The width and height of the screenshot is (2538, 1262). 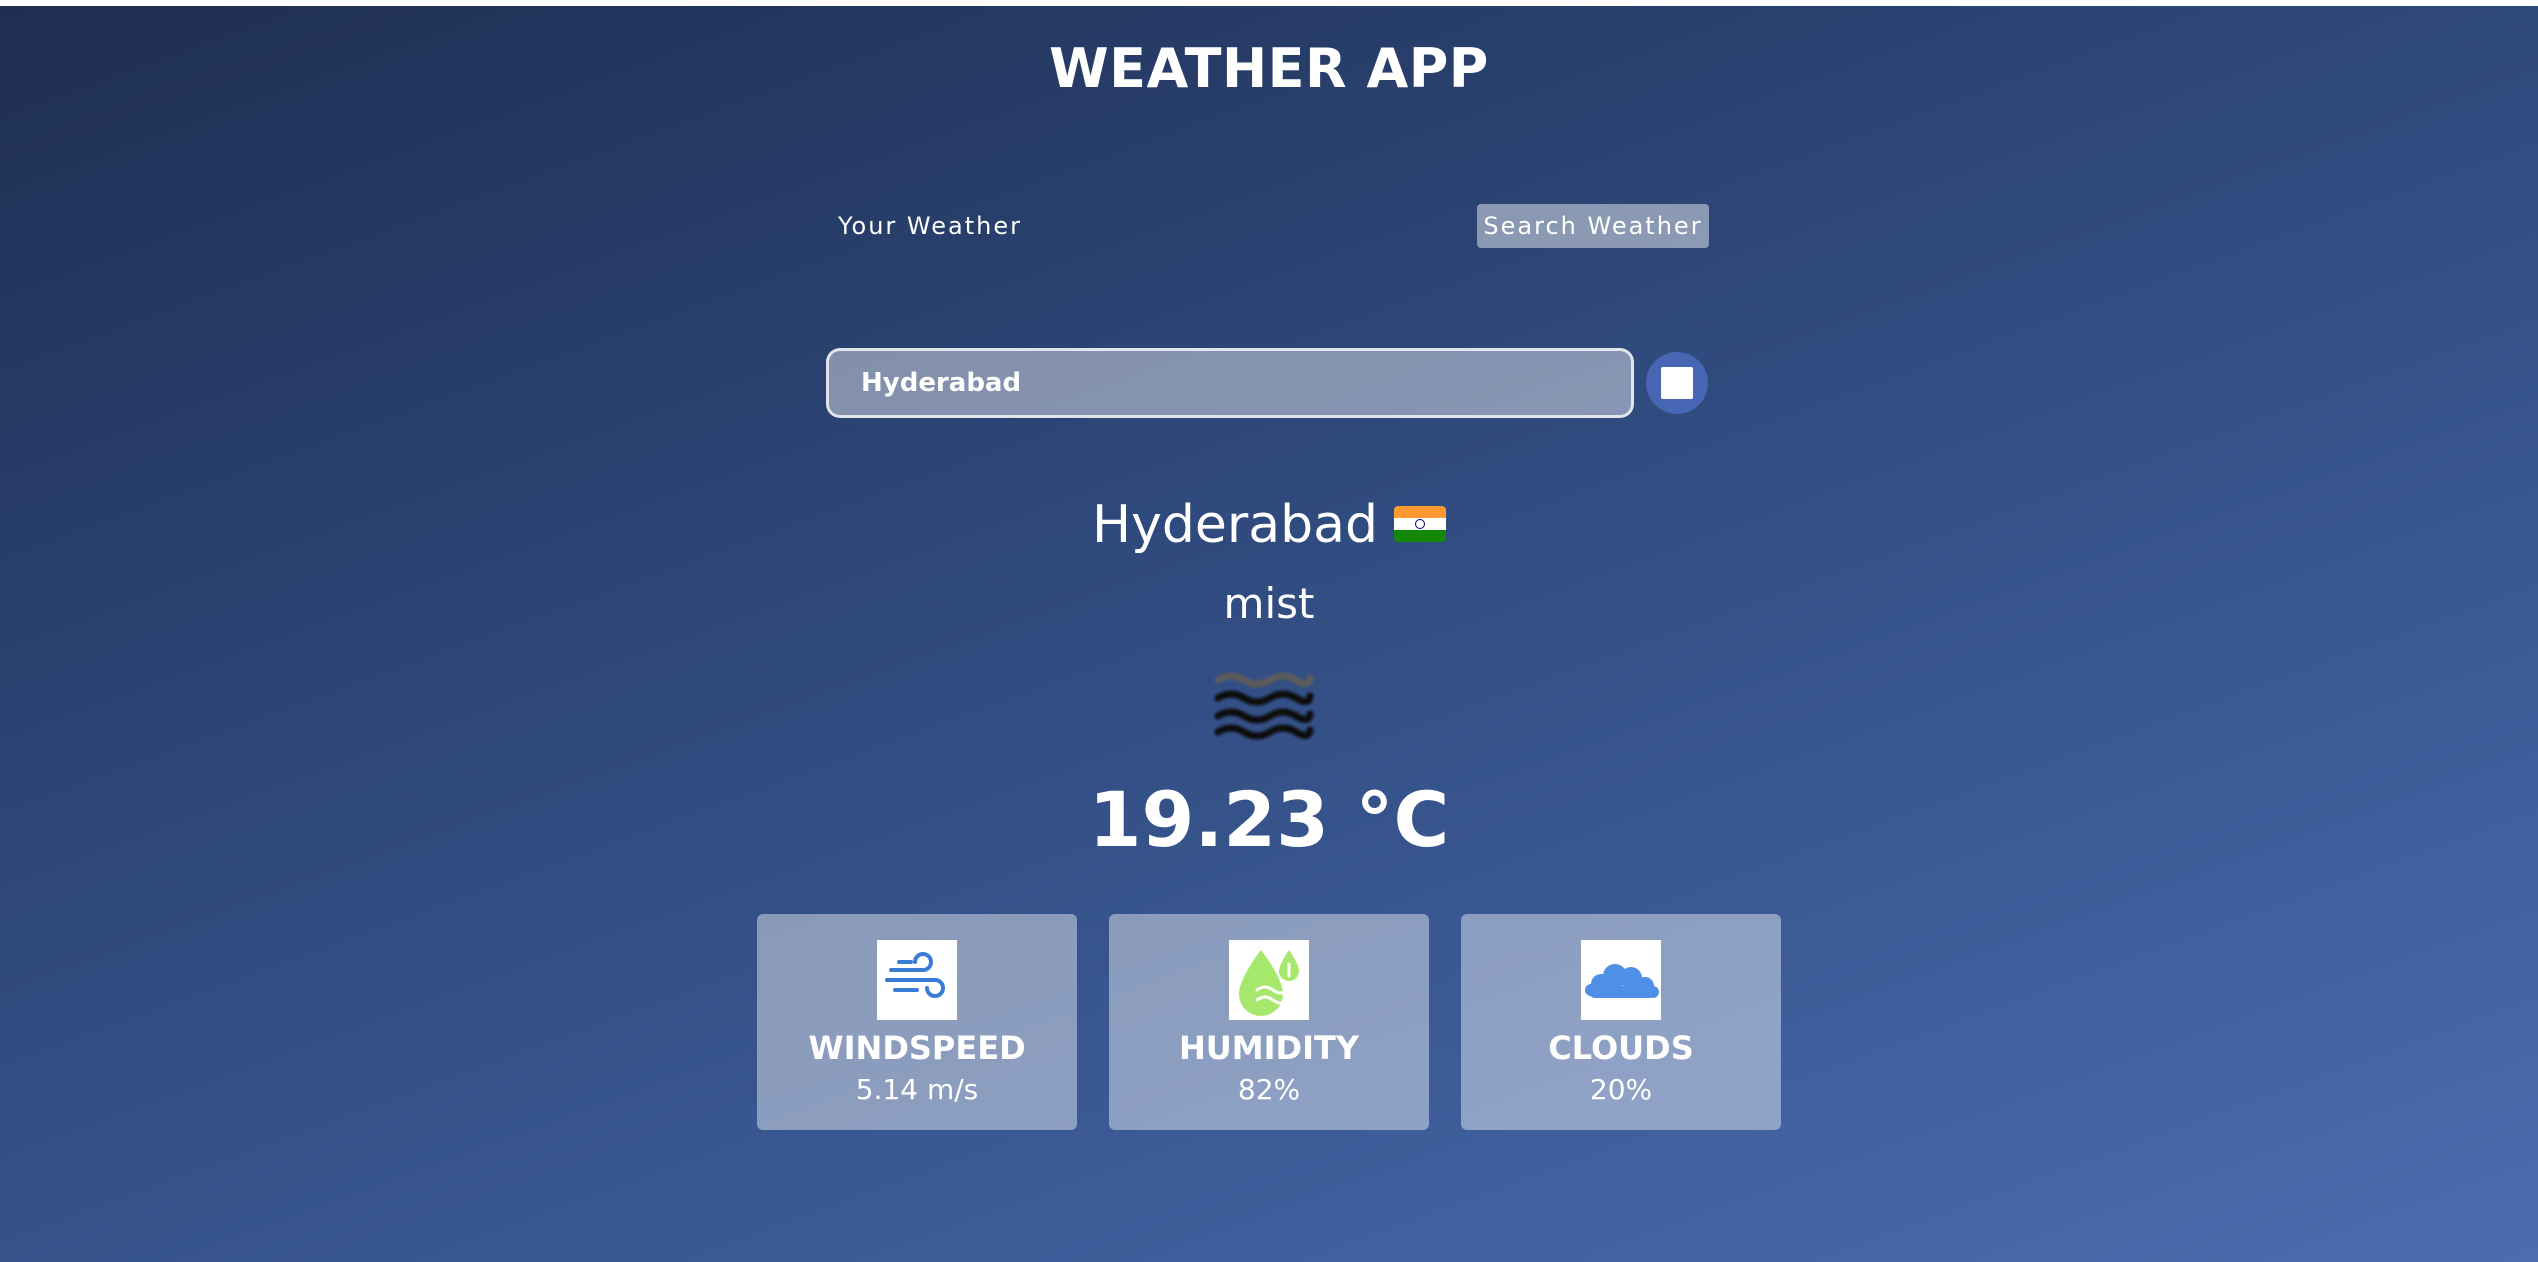 I want to click on app-title: WEATHER APP, so click(x=1269, y=68).